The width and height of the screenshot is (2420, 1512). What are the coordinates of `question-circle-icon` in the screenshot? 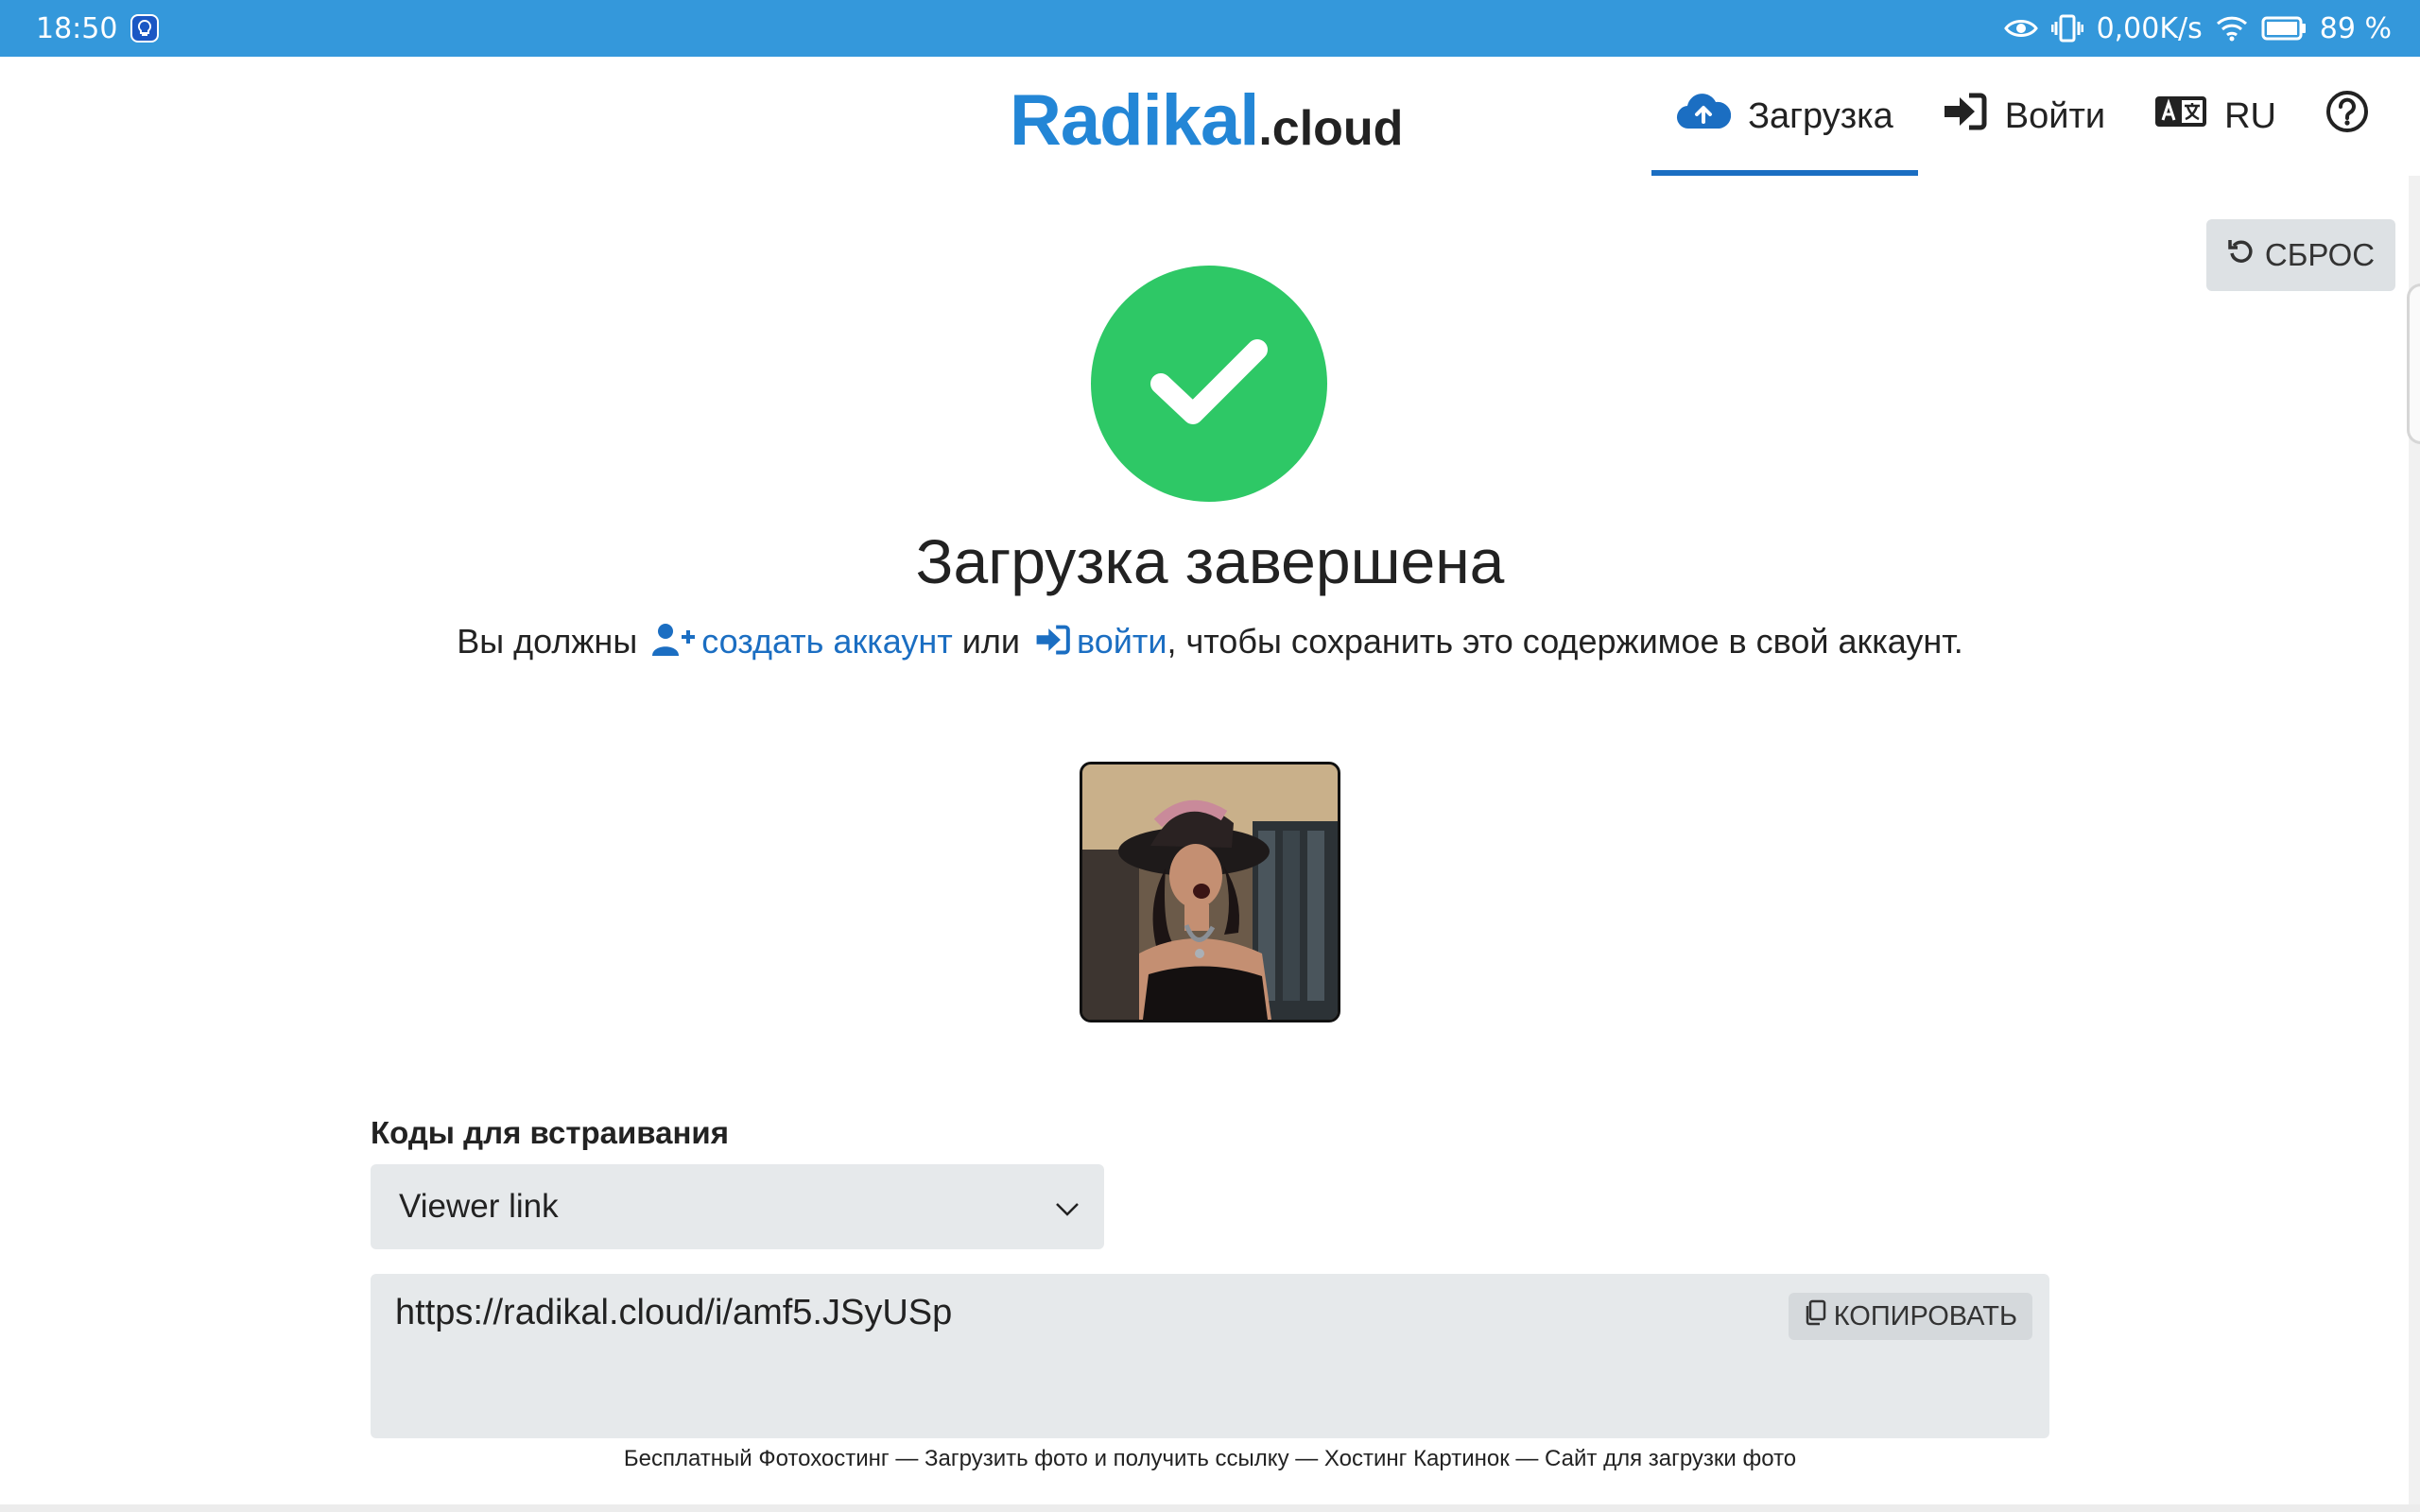 It's located at (2347, 116).